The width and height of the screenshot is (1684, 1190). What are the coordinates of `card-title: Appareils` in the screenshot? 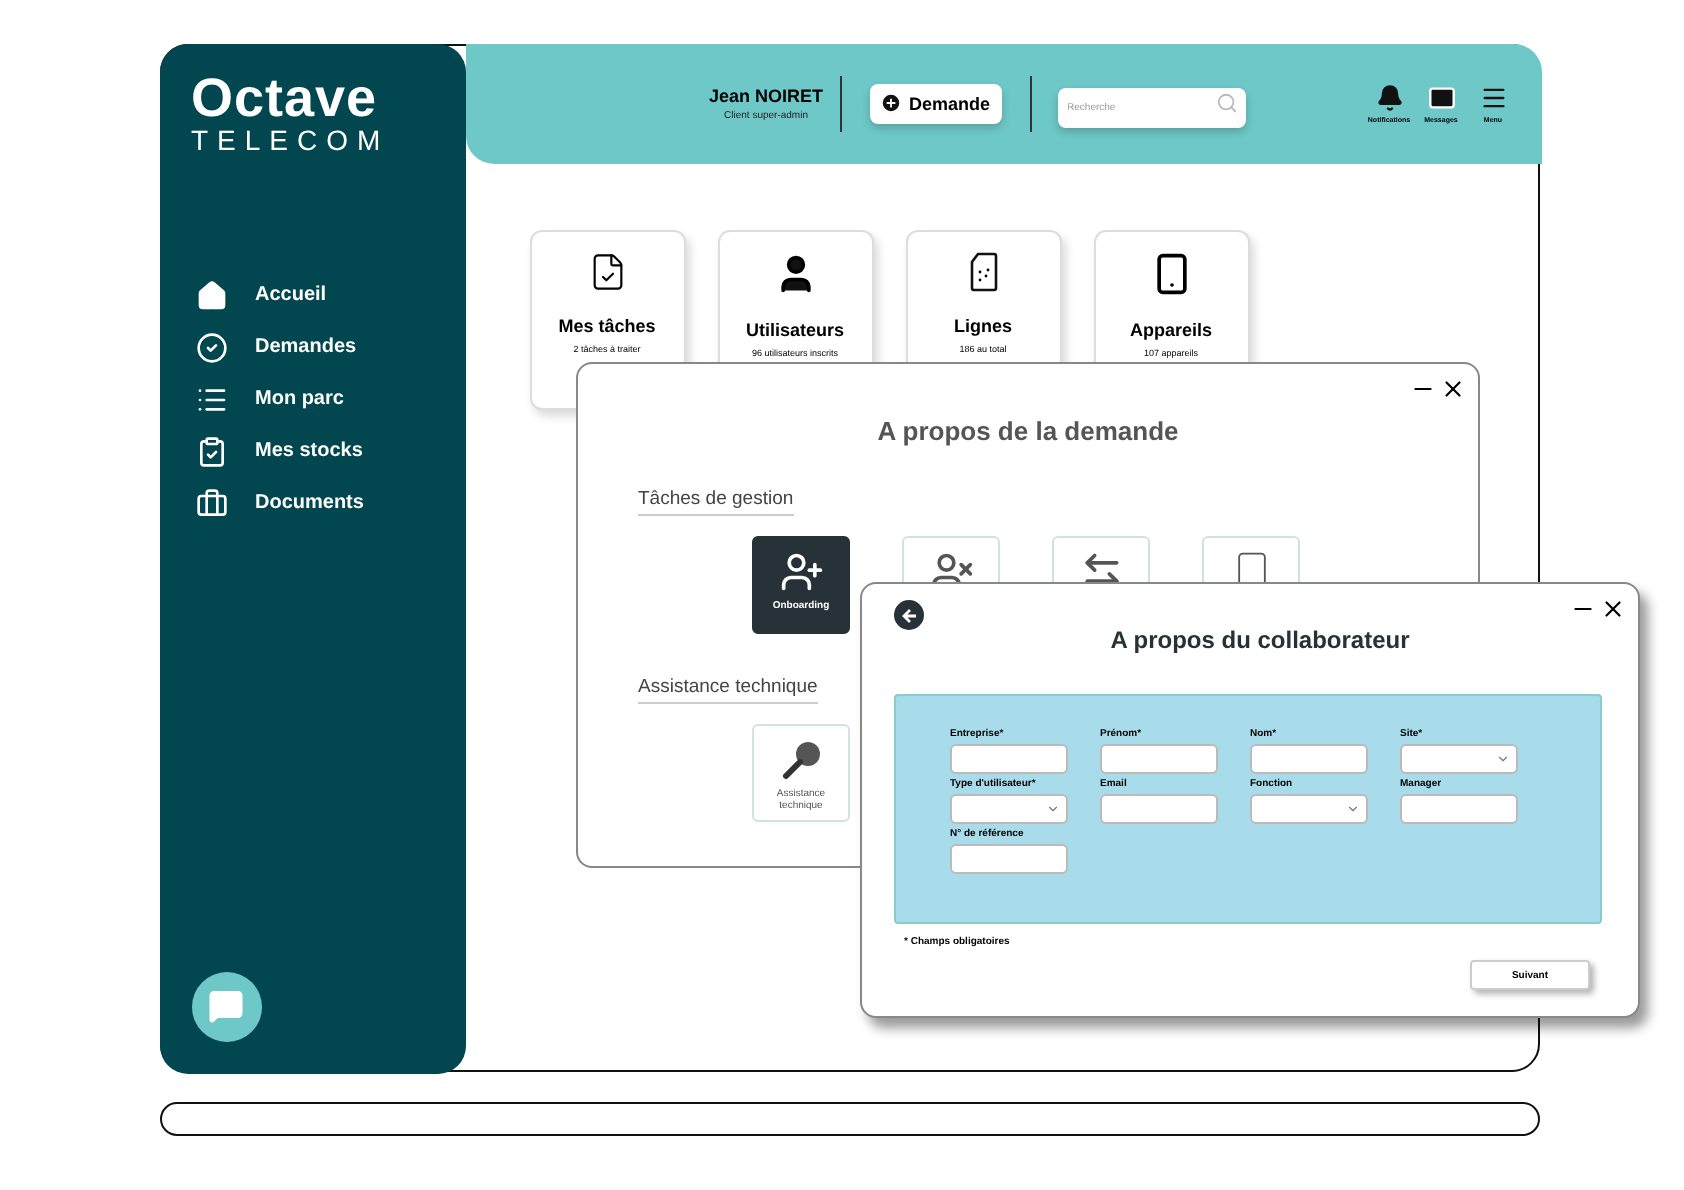 It's located at (1170, 329).